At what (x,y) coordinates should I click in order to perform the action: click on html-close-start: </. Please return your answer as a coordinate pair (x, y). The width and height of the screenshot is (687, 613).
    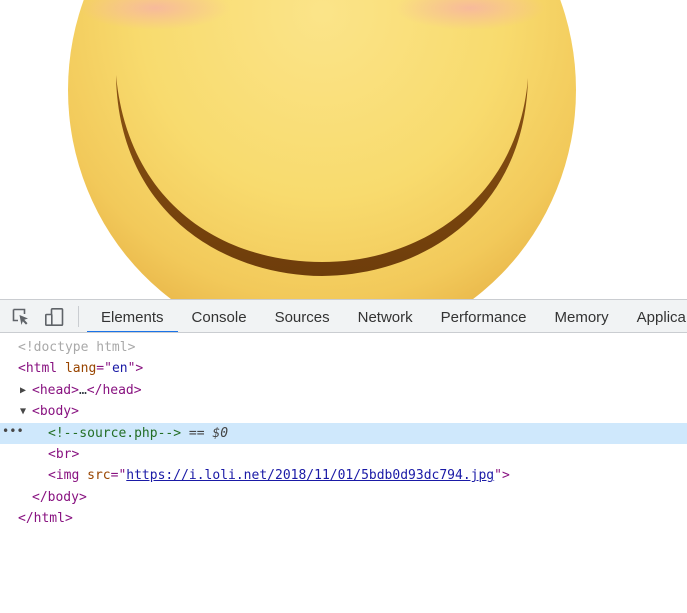
    Looking at the image, I should click on (26, 519).